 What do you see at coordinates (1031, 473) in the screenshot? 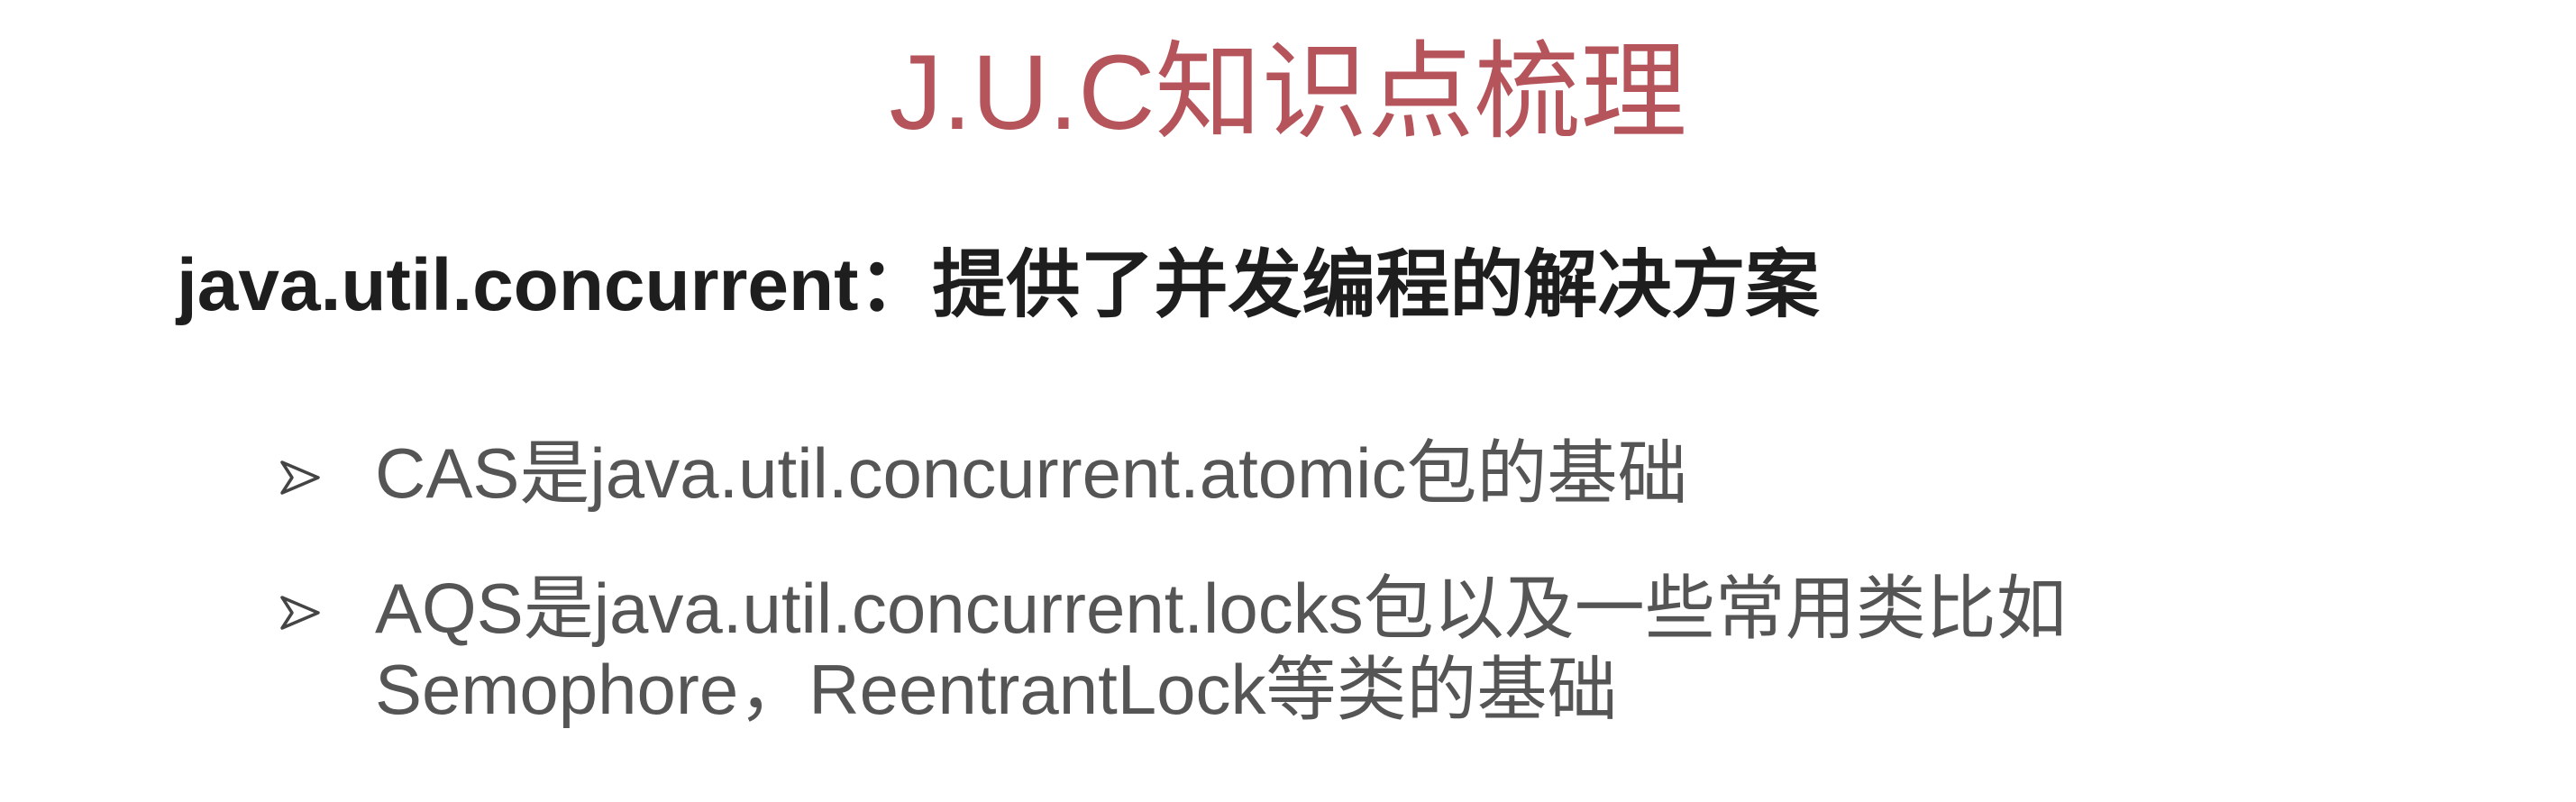
I see `bullet-line: CAS是java.util.concurrent.atomic包的基础` at bounding box center [1031, 473].